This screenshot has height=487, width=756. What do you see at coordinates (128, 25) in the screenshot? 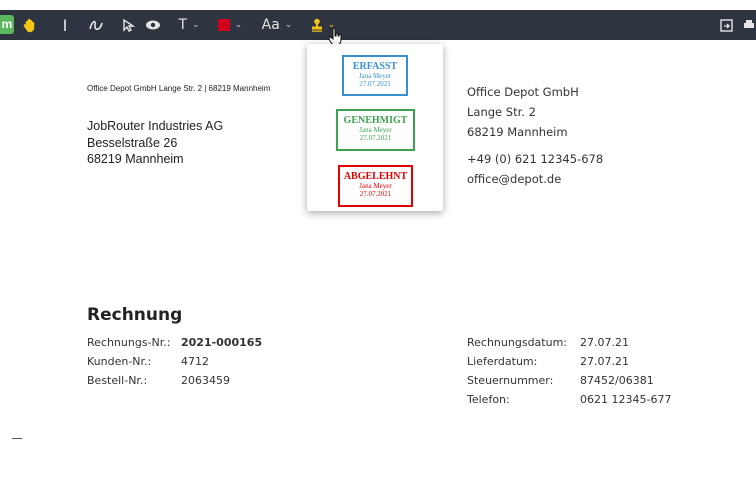
I see `select-arrow-icon` at bounding box center [128, 25].